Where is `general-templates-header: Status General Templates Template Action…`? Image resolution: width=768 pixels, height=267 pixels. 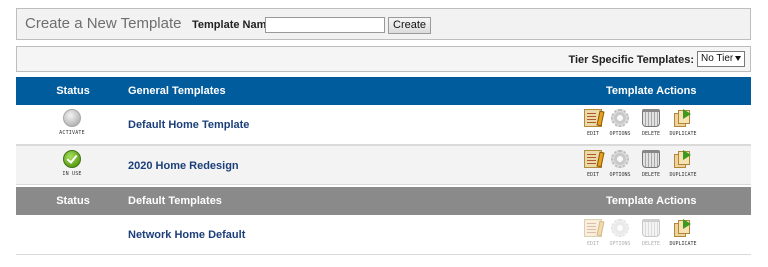
general-templates-header: Status General Templates Template Action… is located at coordinates (383, 91).